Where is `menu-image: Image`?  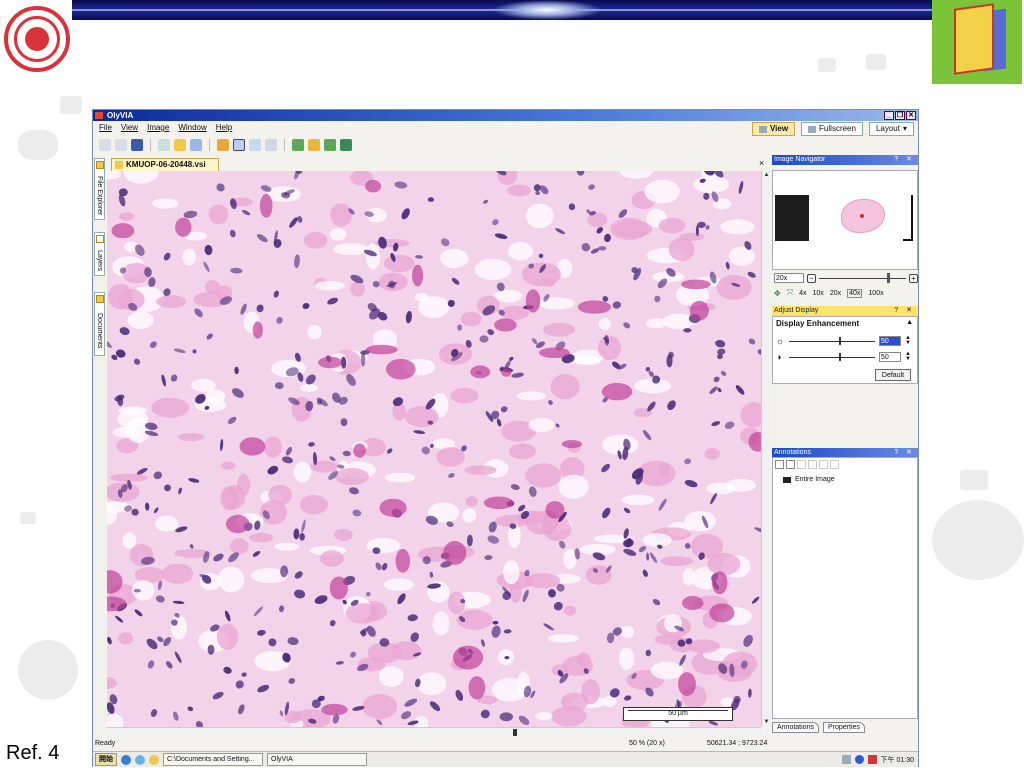
menu-image: Image is located at coordinates (158, 128).